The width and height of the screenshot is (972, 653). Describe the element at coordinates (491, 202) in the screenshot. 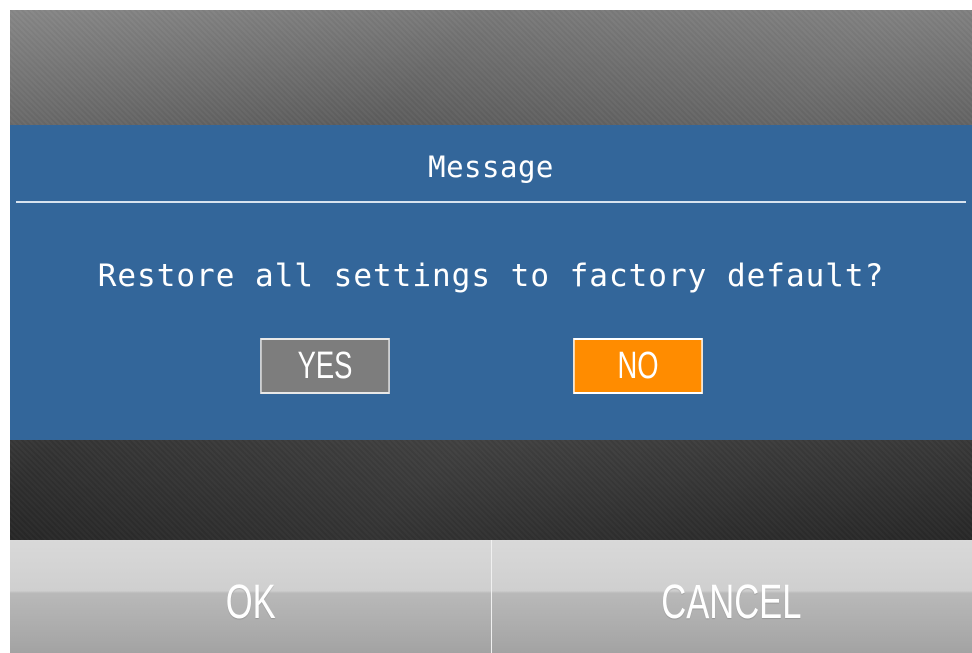

I see `dialog-divider` at that location.